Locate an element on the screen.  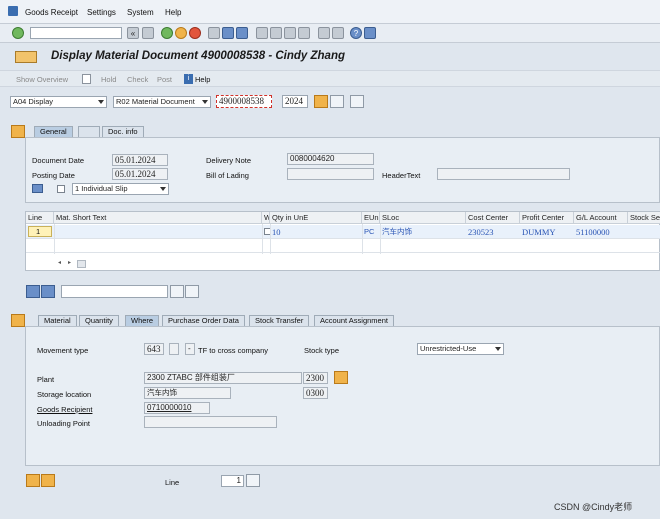
header-toggle-icon is located at coordinates (18, 131).